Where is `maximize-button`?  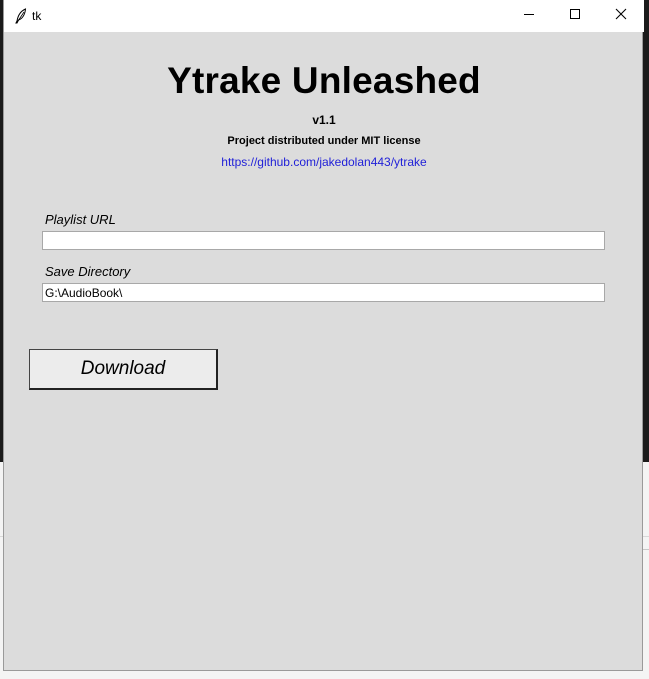 maximize-button is located at coordinates (575, 16).